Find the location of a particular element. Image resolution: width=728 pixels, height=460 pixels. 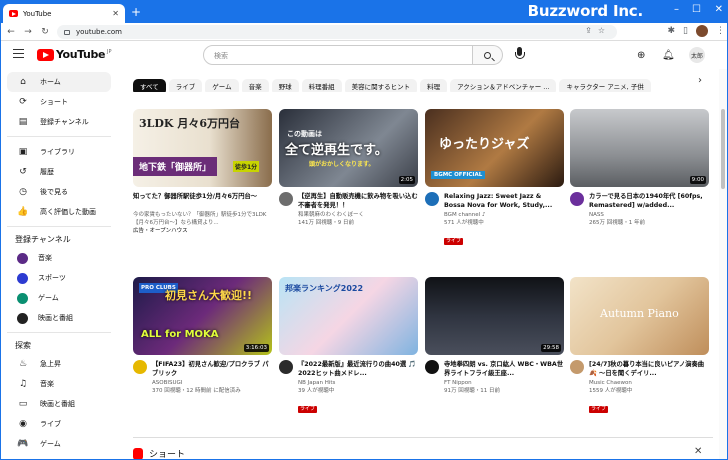

filter-chip: 料理 is located at coordinates (434, 85).